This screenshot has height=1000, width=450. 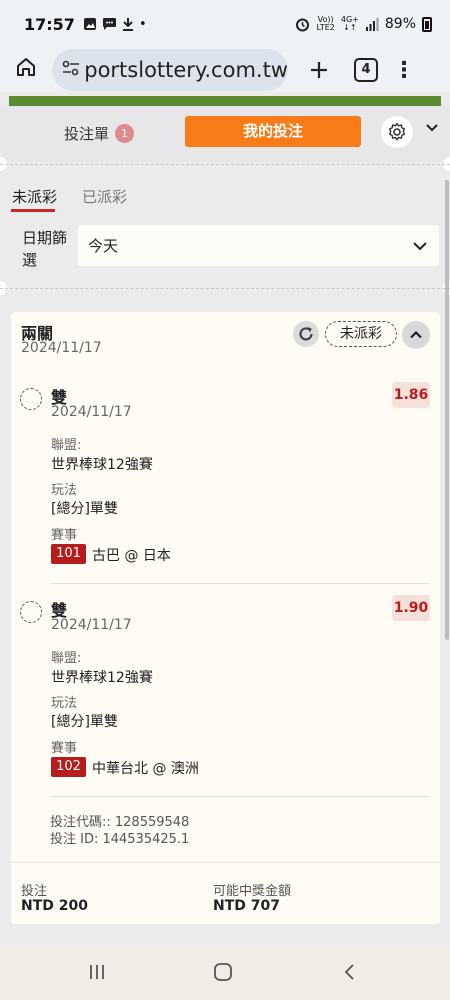 I want to click on chat-icon, so click(x=109, y=24).